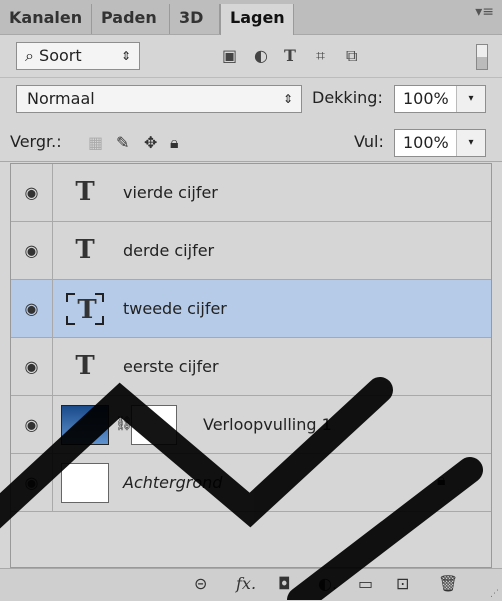 Image resolution: width=502 pixels, height=601 pixels. What do you see at coordinates (173, 482) in the screenshot?
I see `layer-name: Achtergrond` at bounding box center [173, 482].